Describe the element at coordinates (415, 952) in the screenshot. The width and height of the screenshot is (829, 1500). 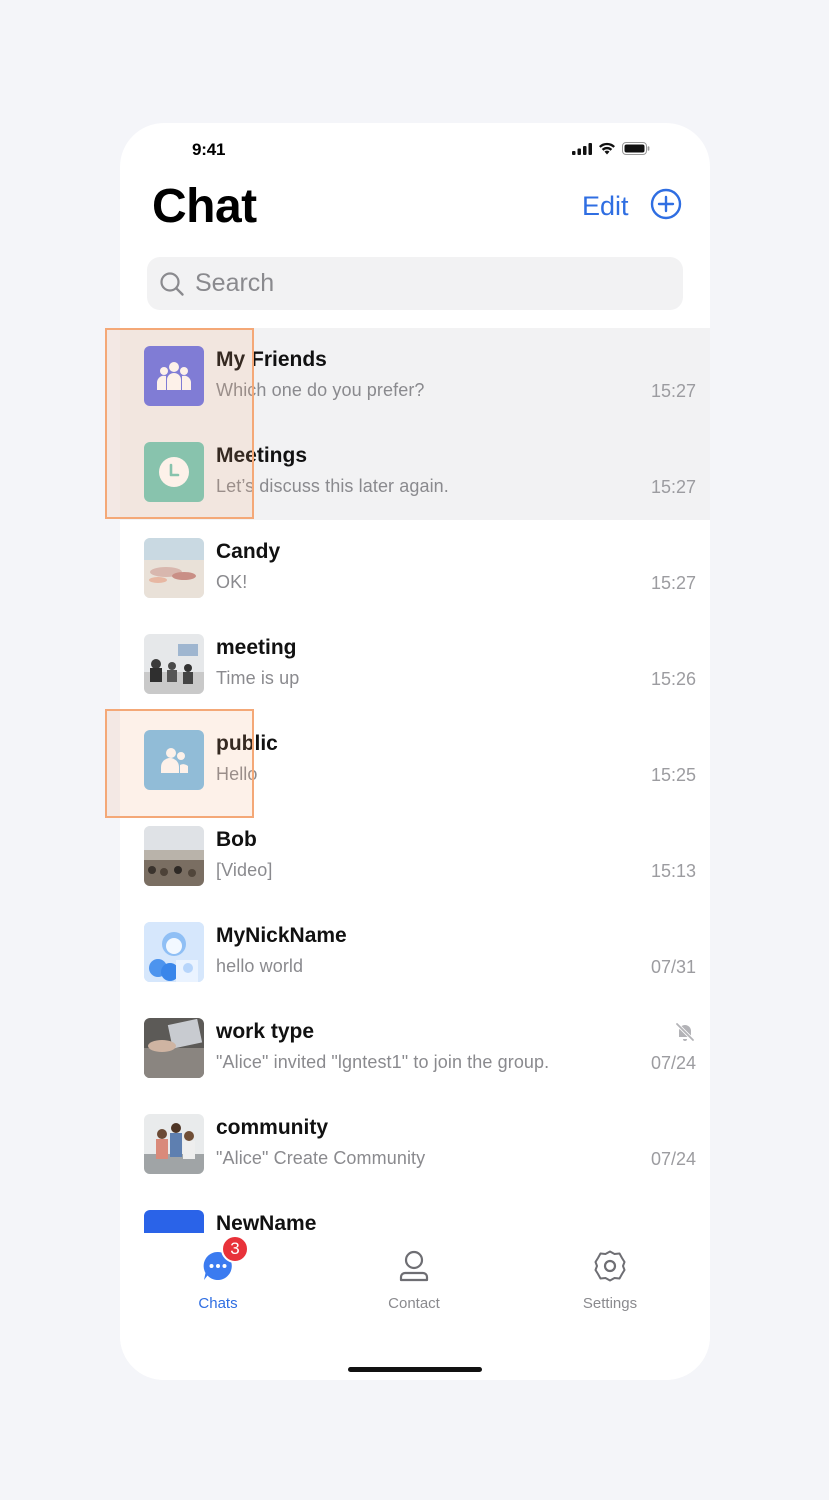
I see `chat-row-mynickname: MyNickName hello world 07/31` at that location.